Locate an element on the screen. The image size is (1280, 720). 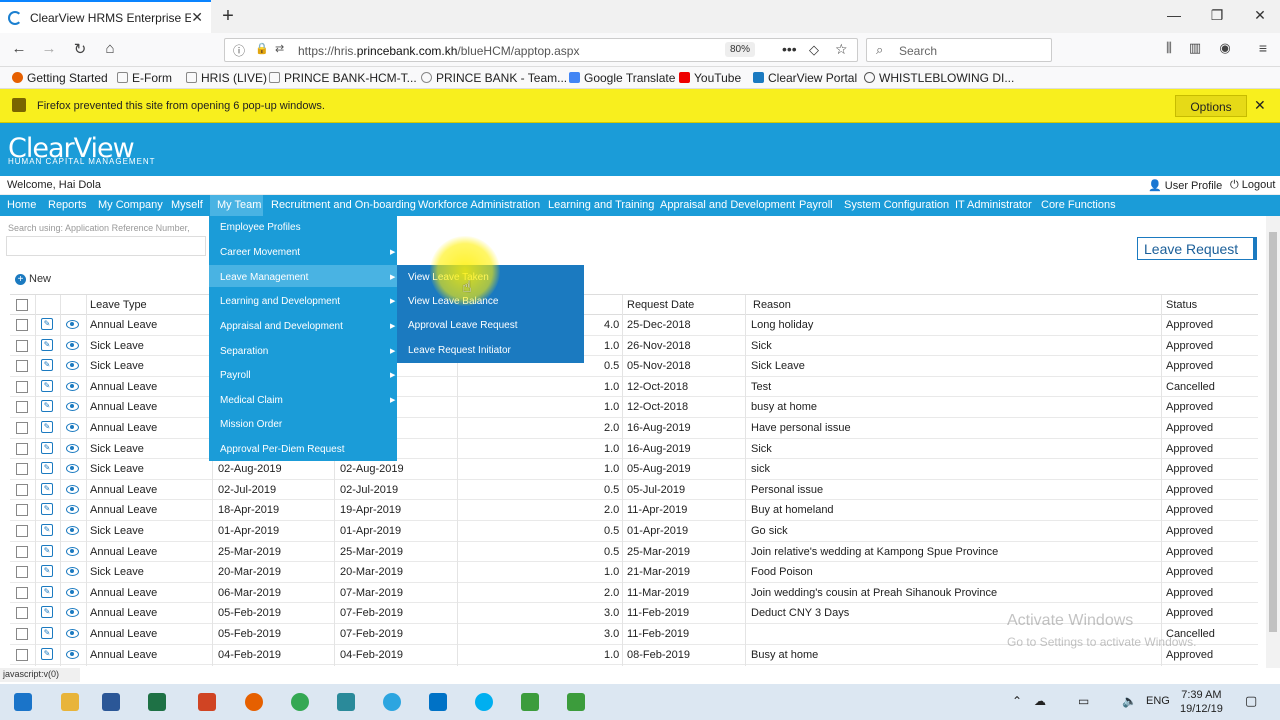
select-all-checkbox is located at coordinates (22, 305).